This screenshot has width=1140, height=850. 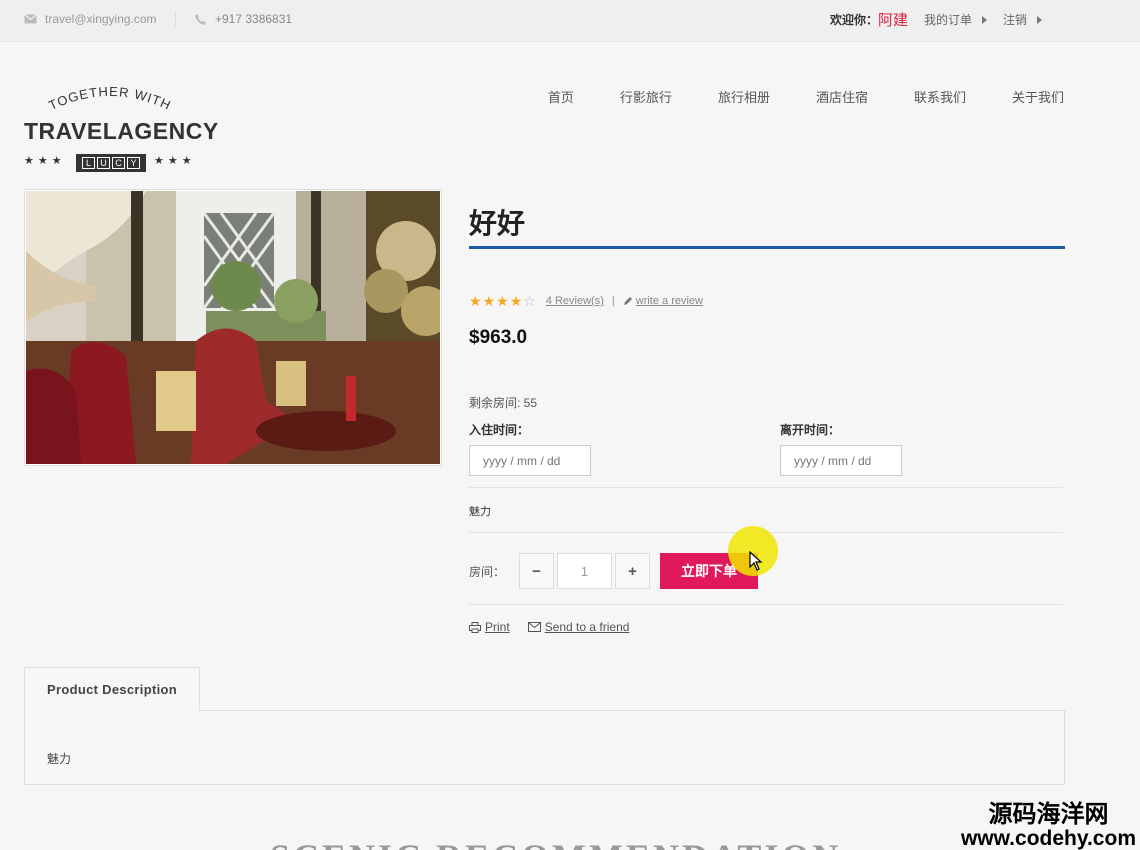 I want to click on phone-icon, so click(x=200, y=19).